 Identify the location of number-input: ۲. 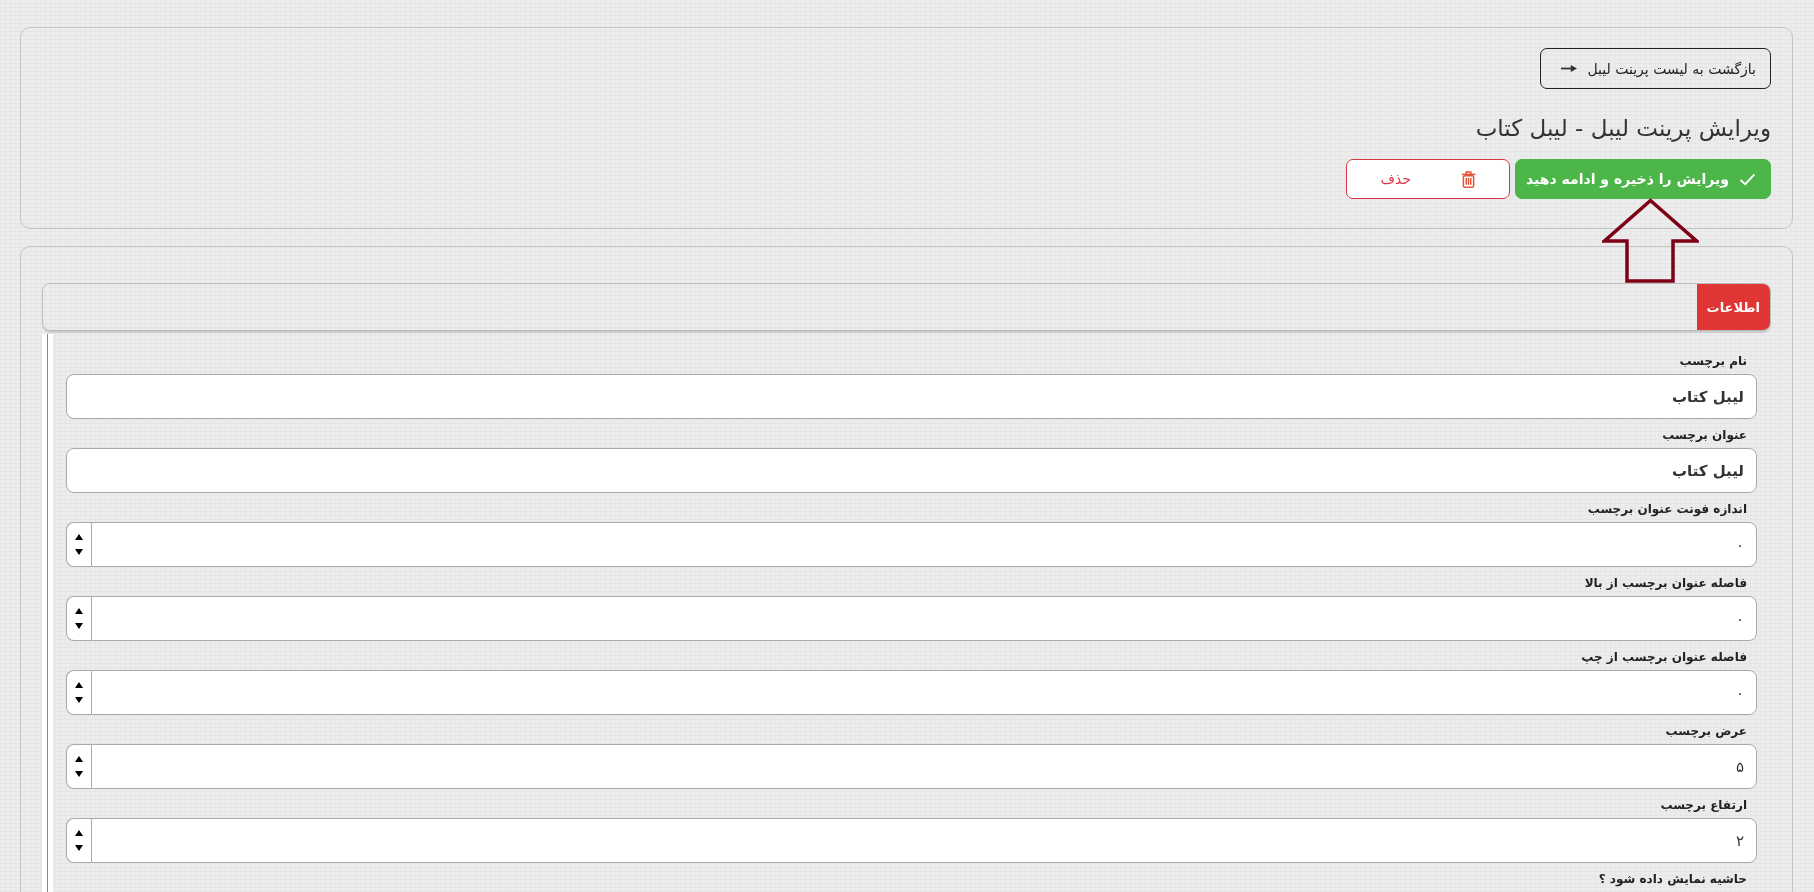
(924, 840).